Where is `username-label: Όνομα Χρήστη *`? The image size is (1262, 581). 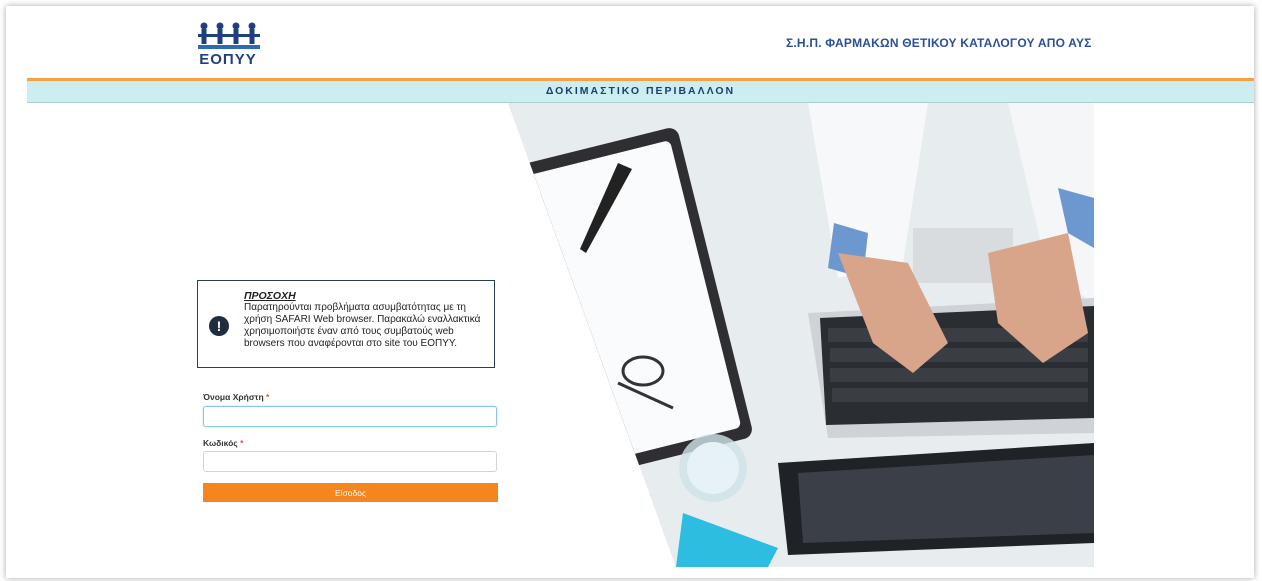
username-label: Όνομα Χρήστη * is located at coordinates (236, 397).